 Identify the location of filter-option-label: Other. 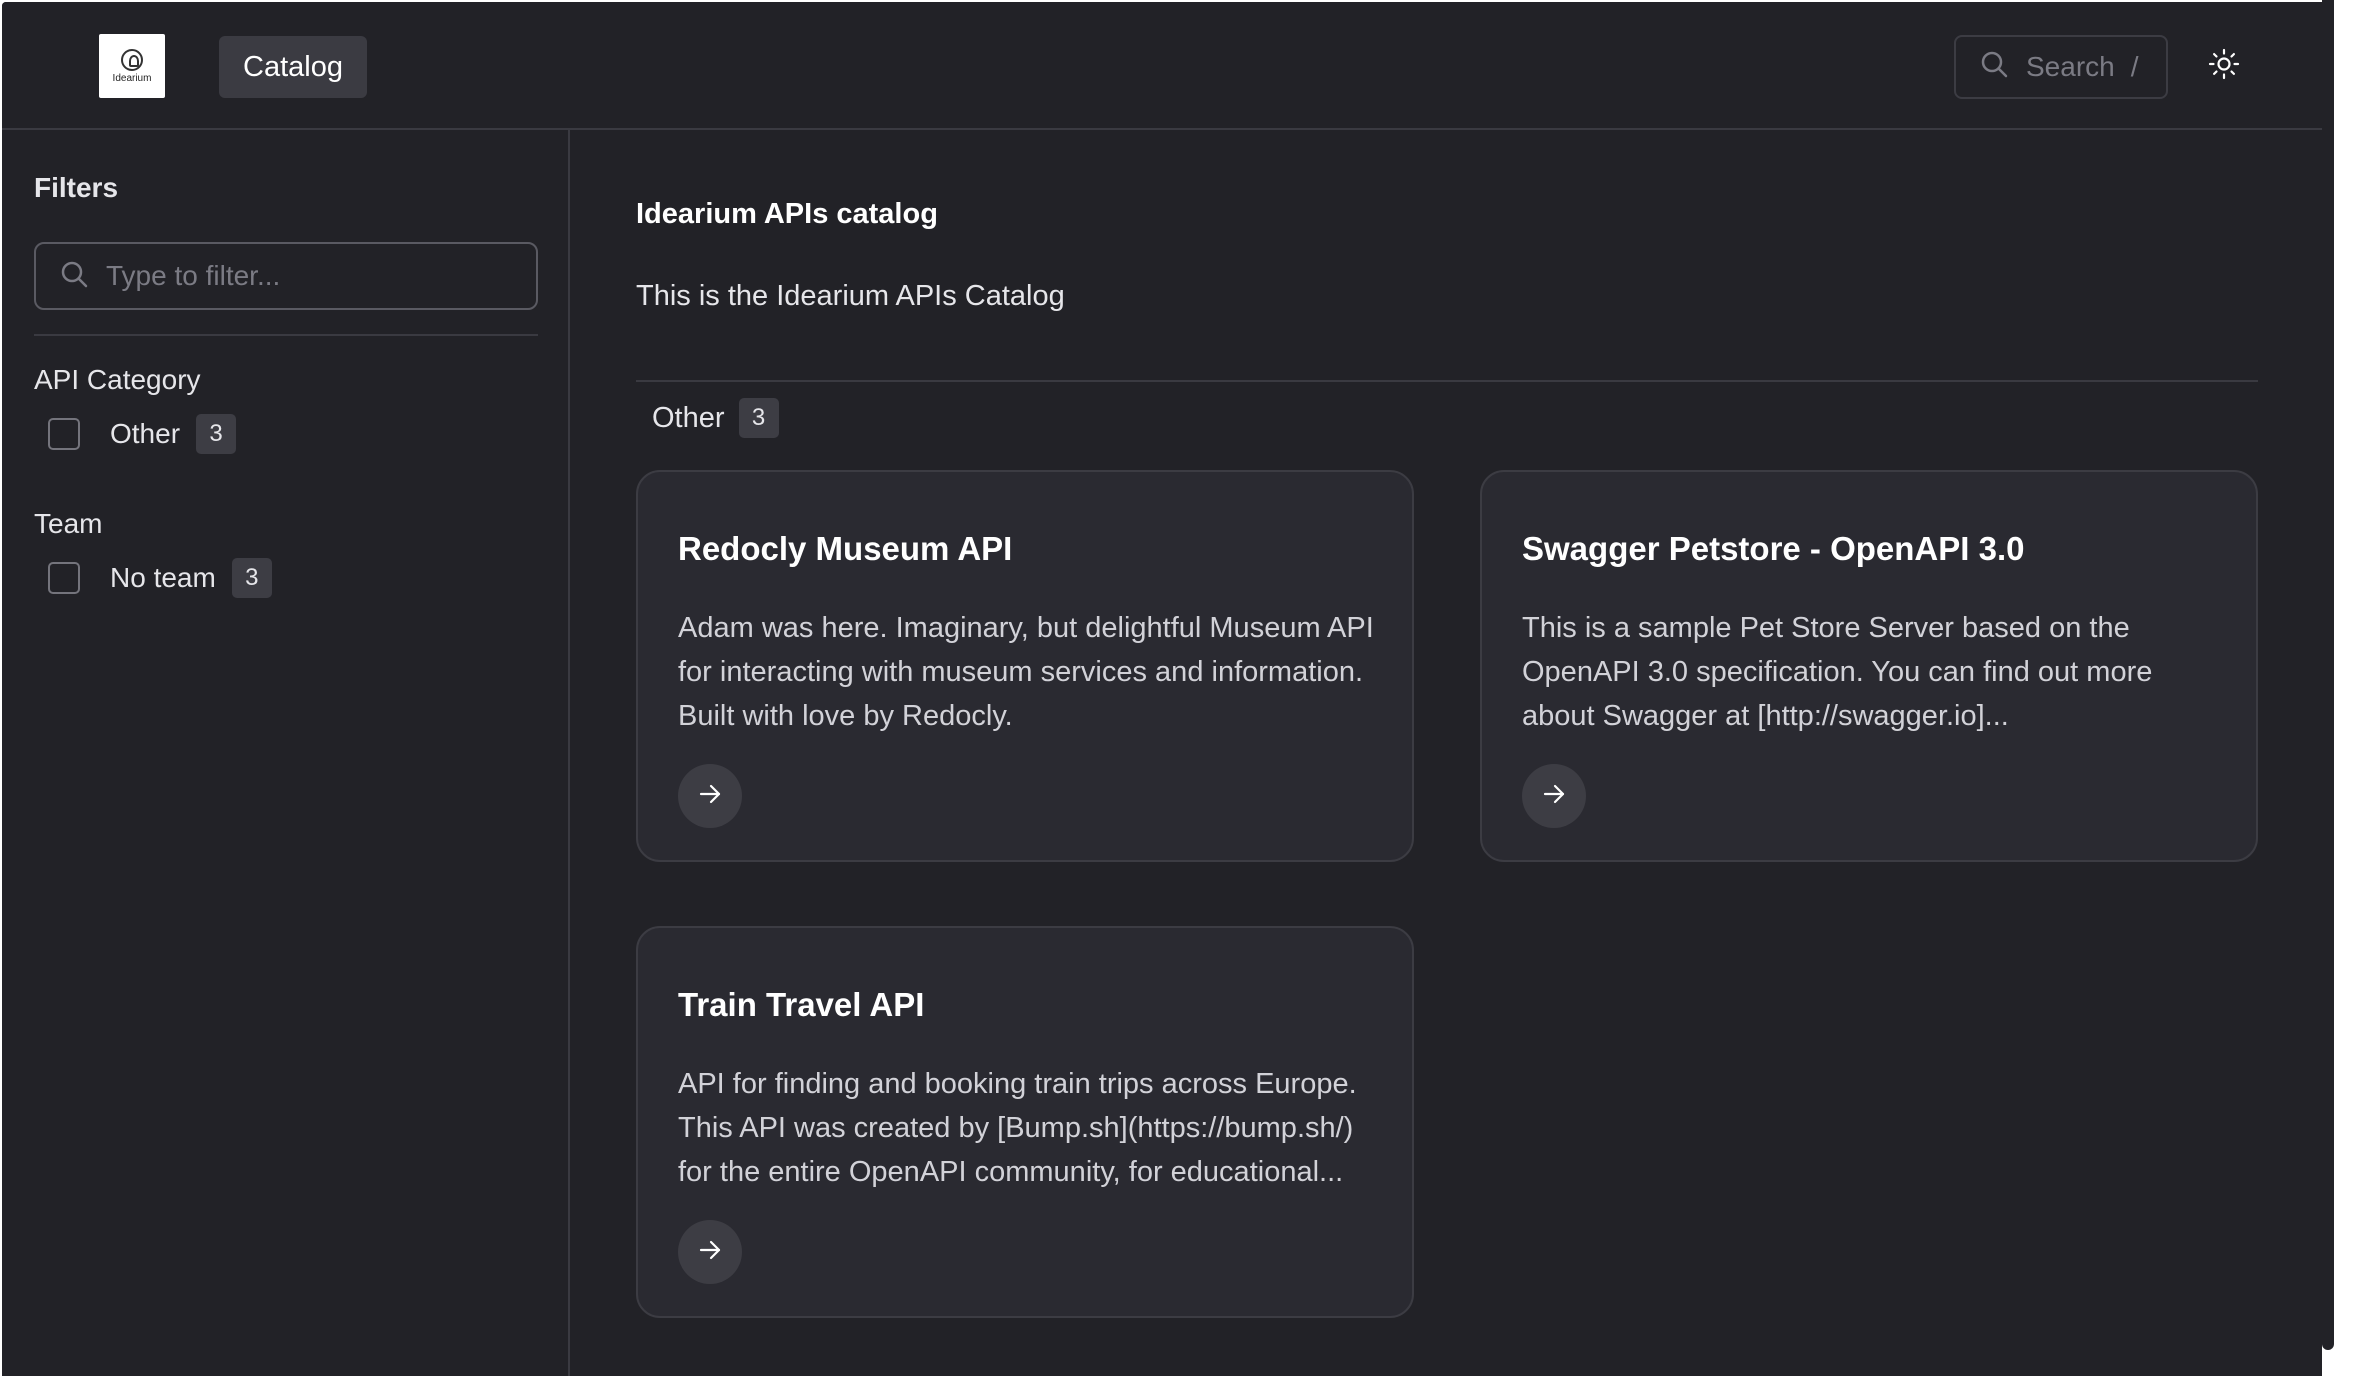
(145, 433).